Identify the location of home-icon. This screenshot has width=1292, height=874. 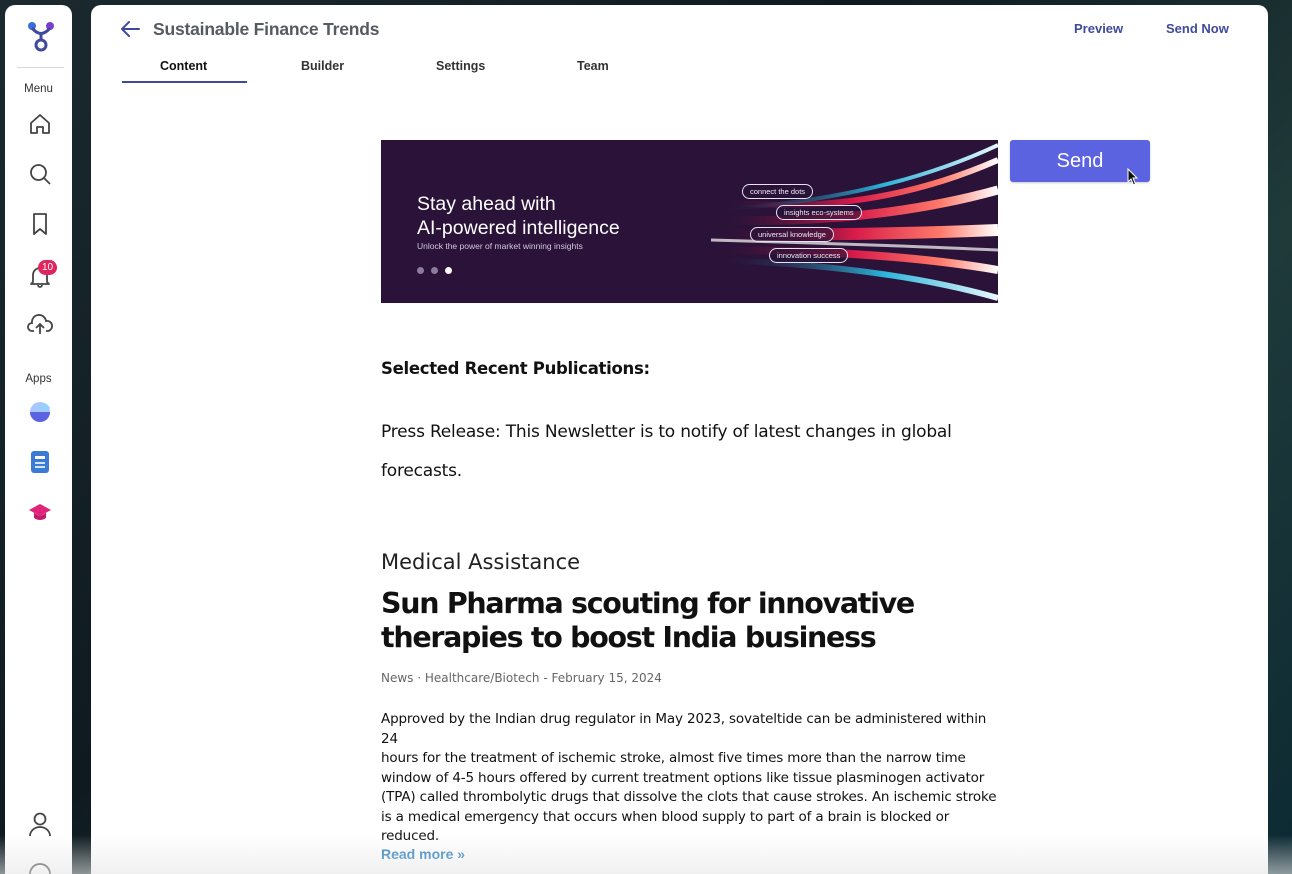
(40, 124).